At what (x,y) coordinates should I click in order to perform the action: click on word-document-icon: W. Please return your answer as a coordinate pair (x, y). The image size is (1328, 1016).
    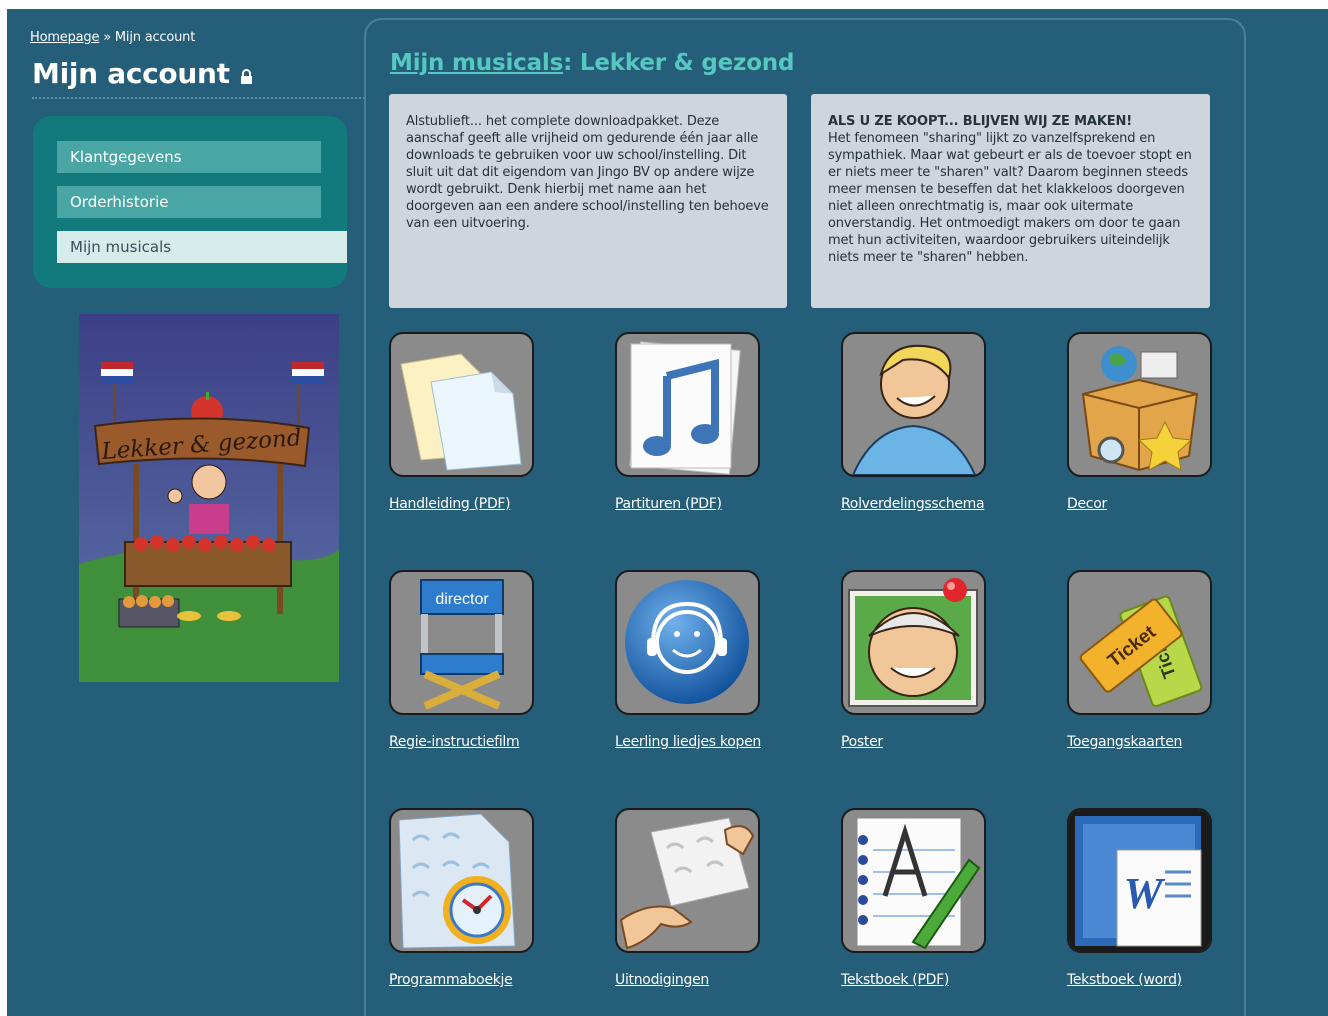
    Looking at the image, I should click on (1139, 880).